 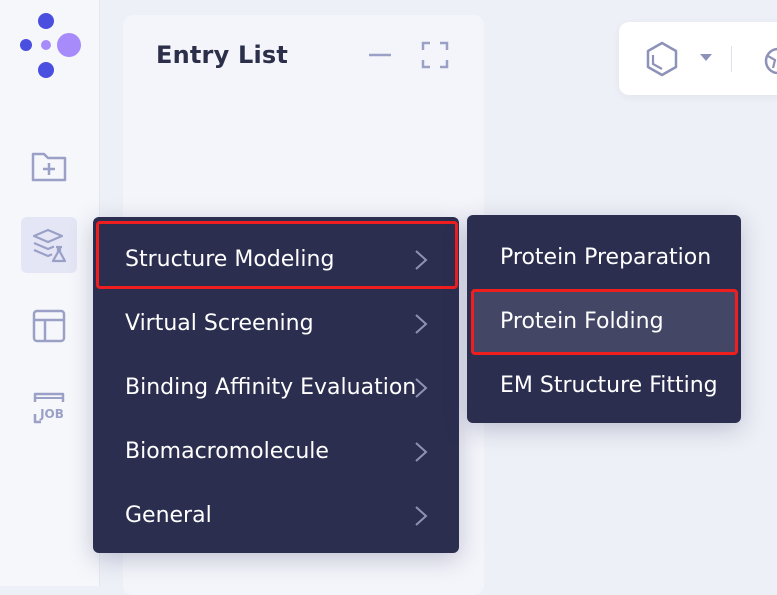 What do you see at coordinates (230, 259) in the screenshot?
I see `menu-item-label: Structure Modeling` at bounding box center [230, 259].